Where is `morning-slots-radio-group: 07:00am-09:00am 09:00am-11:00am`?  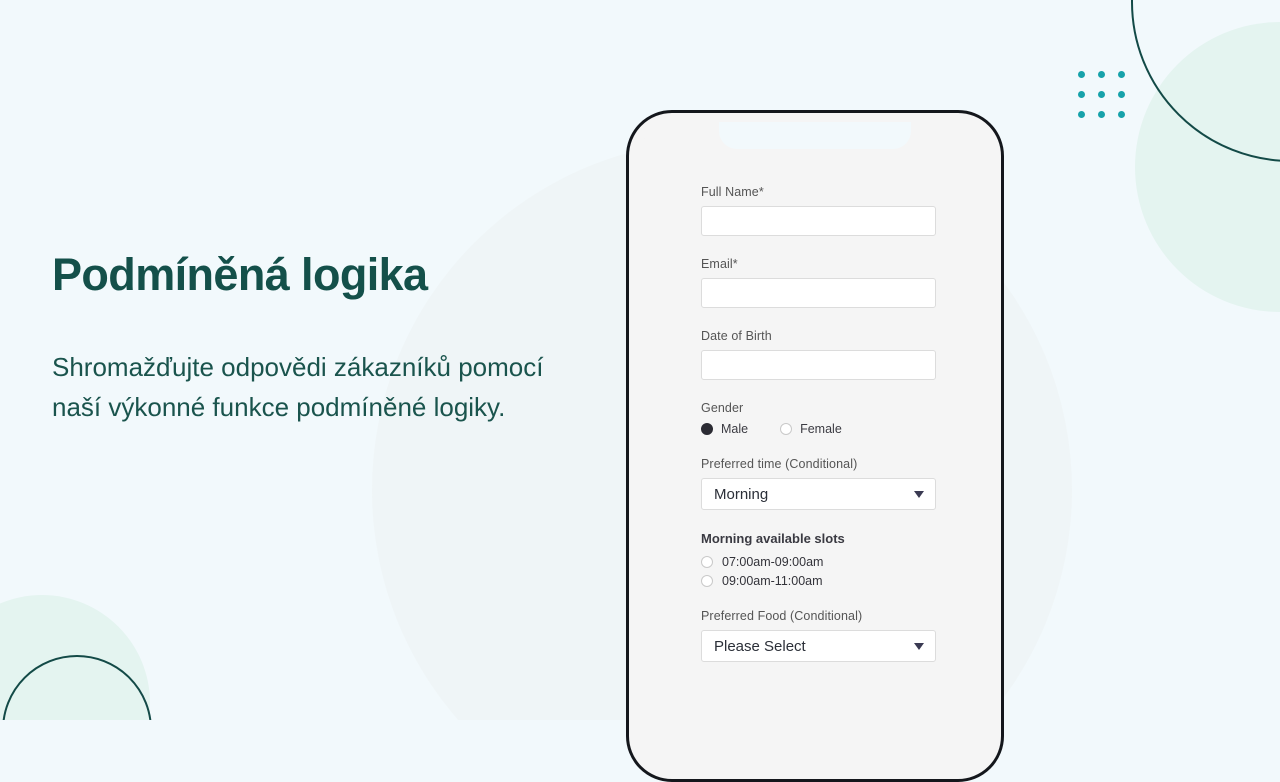
morning-slots-radio-group: 07:00am-09:00am 09:00am-11:00am is located at coordinates (818, 571).